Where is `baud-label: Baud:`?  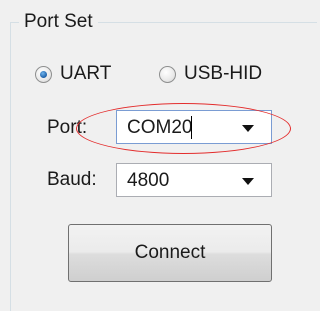
baud-label: Baud: is located at coordinates (72, 179).